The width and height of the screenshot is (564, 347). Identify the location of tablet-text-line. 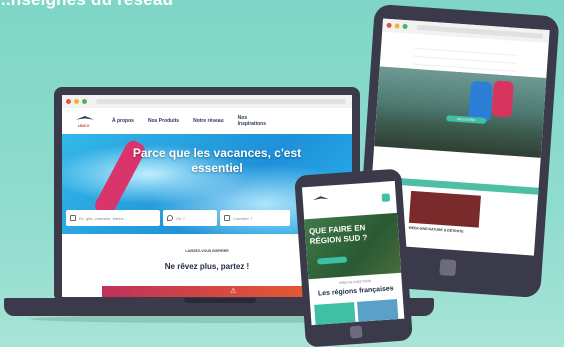
(456, 164).